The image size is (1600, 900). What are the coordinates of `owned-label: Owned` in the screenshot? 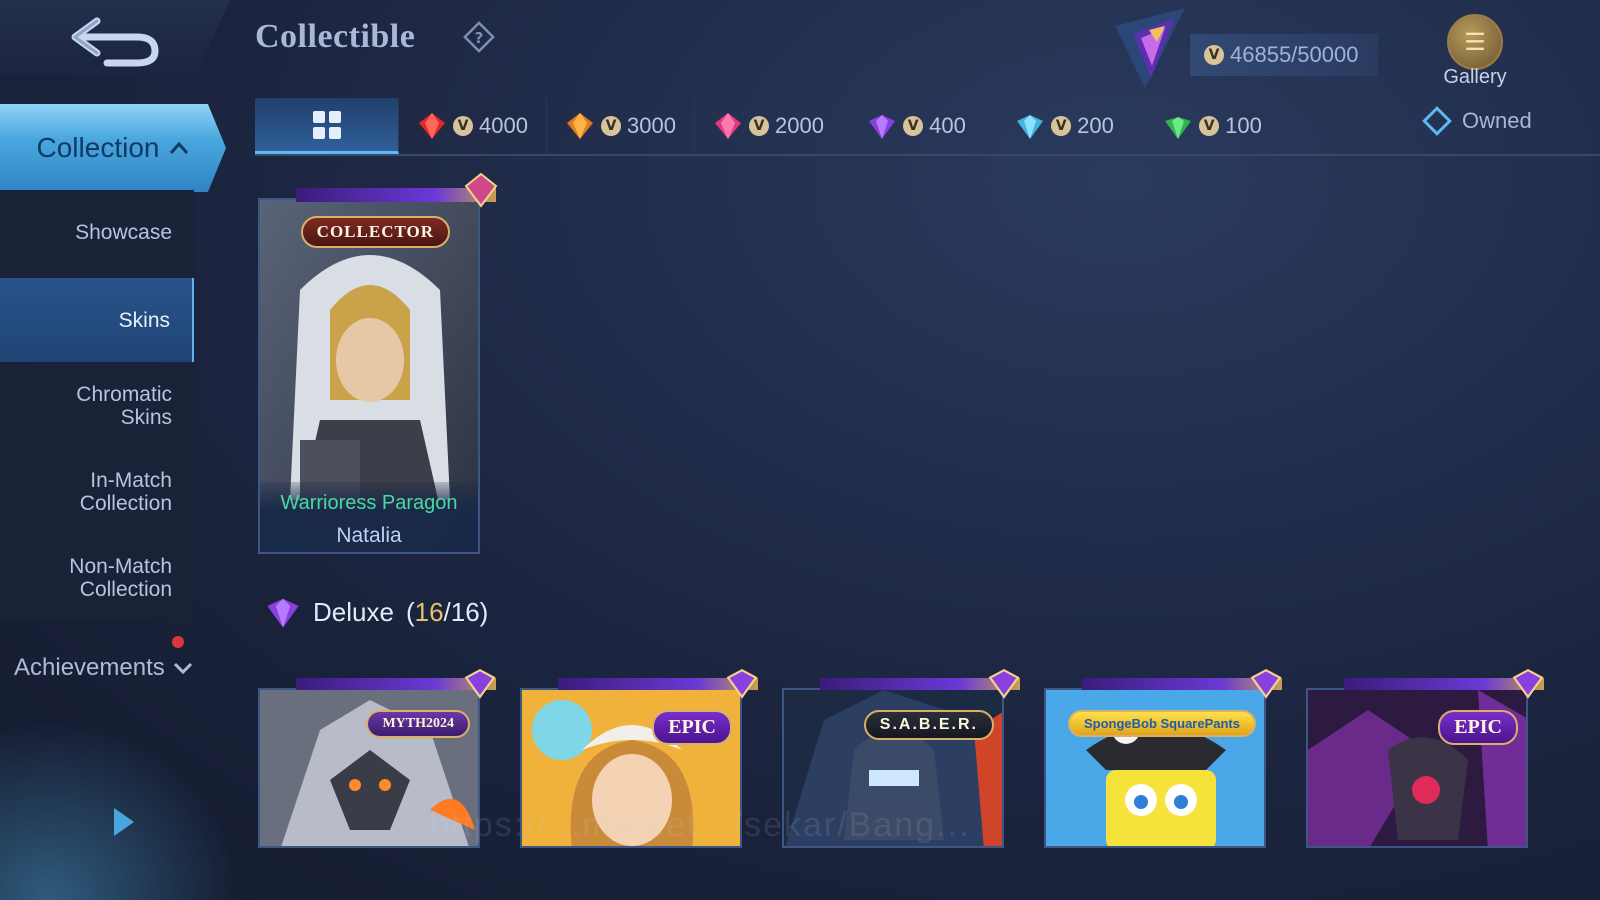 It's located at (1497, 120).